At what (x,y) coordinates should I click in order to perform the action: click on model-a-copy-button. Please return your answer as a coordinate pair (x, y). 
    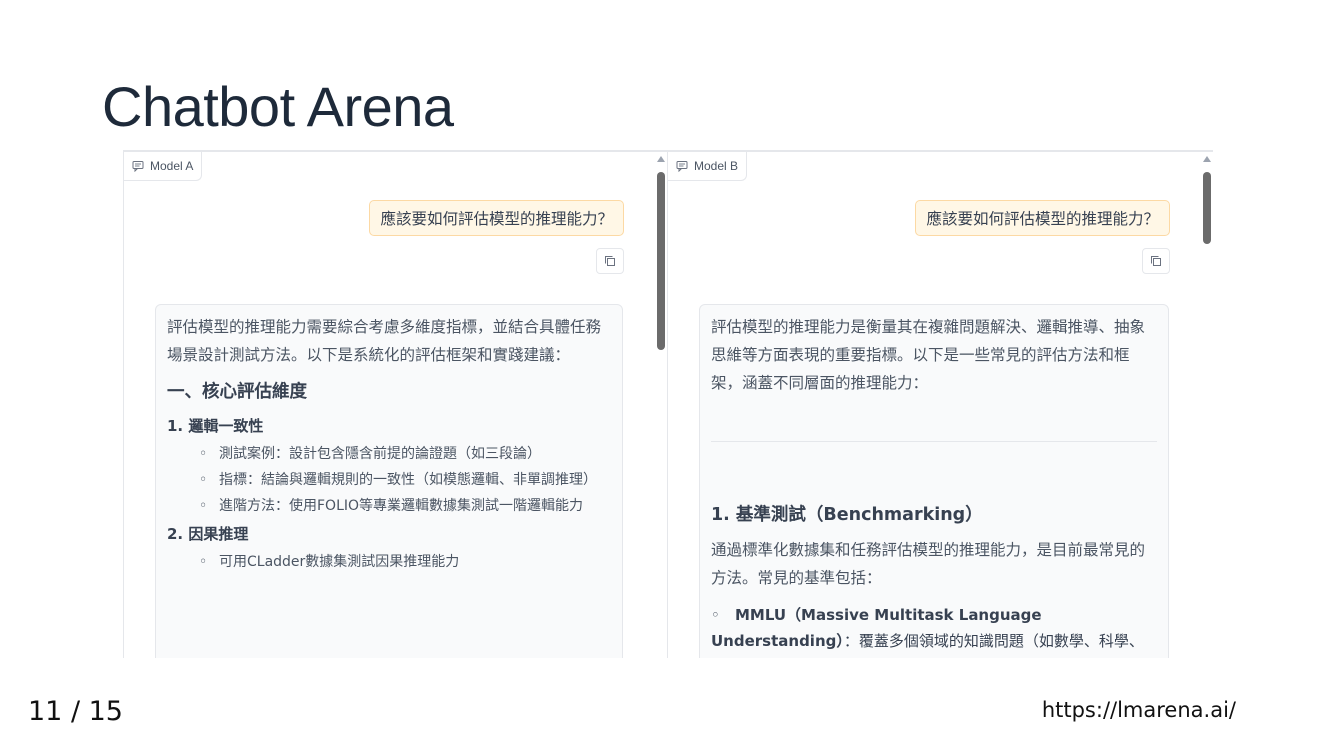
    Looking at the image, I should click on (610, 261).